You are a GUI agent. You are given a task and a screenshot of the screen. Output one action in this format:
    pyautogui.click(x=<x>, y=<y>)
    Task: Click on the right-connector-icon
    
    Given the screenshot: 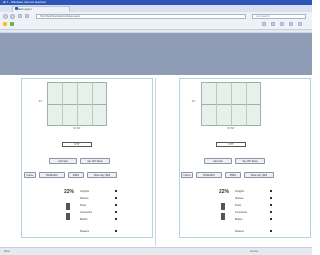 What is the action you would take?
    pyautogui.click(x=223, y=216)
    